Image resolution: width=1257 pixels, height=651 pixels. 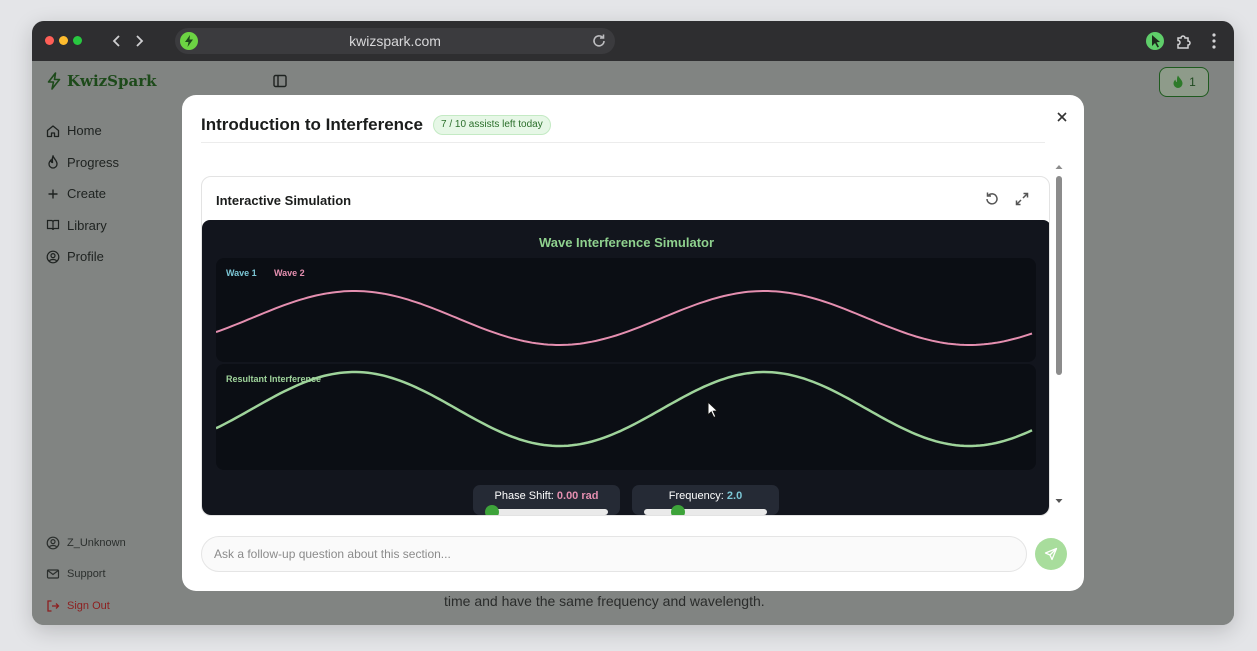 I want to click on wave-2-line, so click(x=624, y=318).